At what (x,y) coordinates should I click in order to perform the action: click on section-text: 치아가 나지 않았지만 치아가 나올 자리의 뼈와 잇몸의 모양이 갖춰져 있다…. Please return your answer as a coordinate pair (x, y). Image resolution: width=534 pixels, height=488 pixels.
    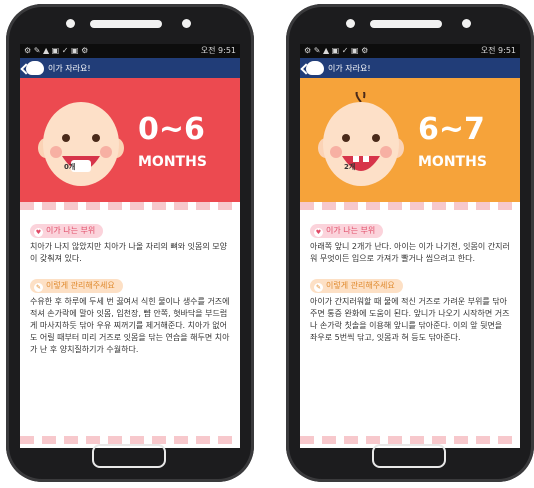
    Looking at the image, I should click on (128, 252).